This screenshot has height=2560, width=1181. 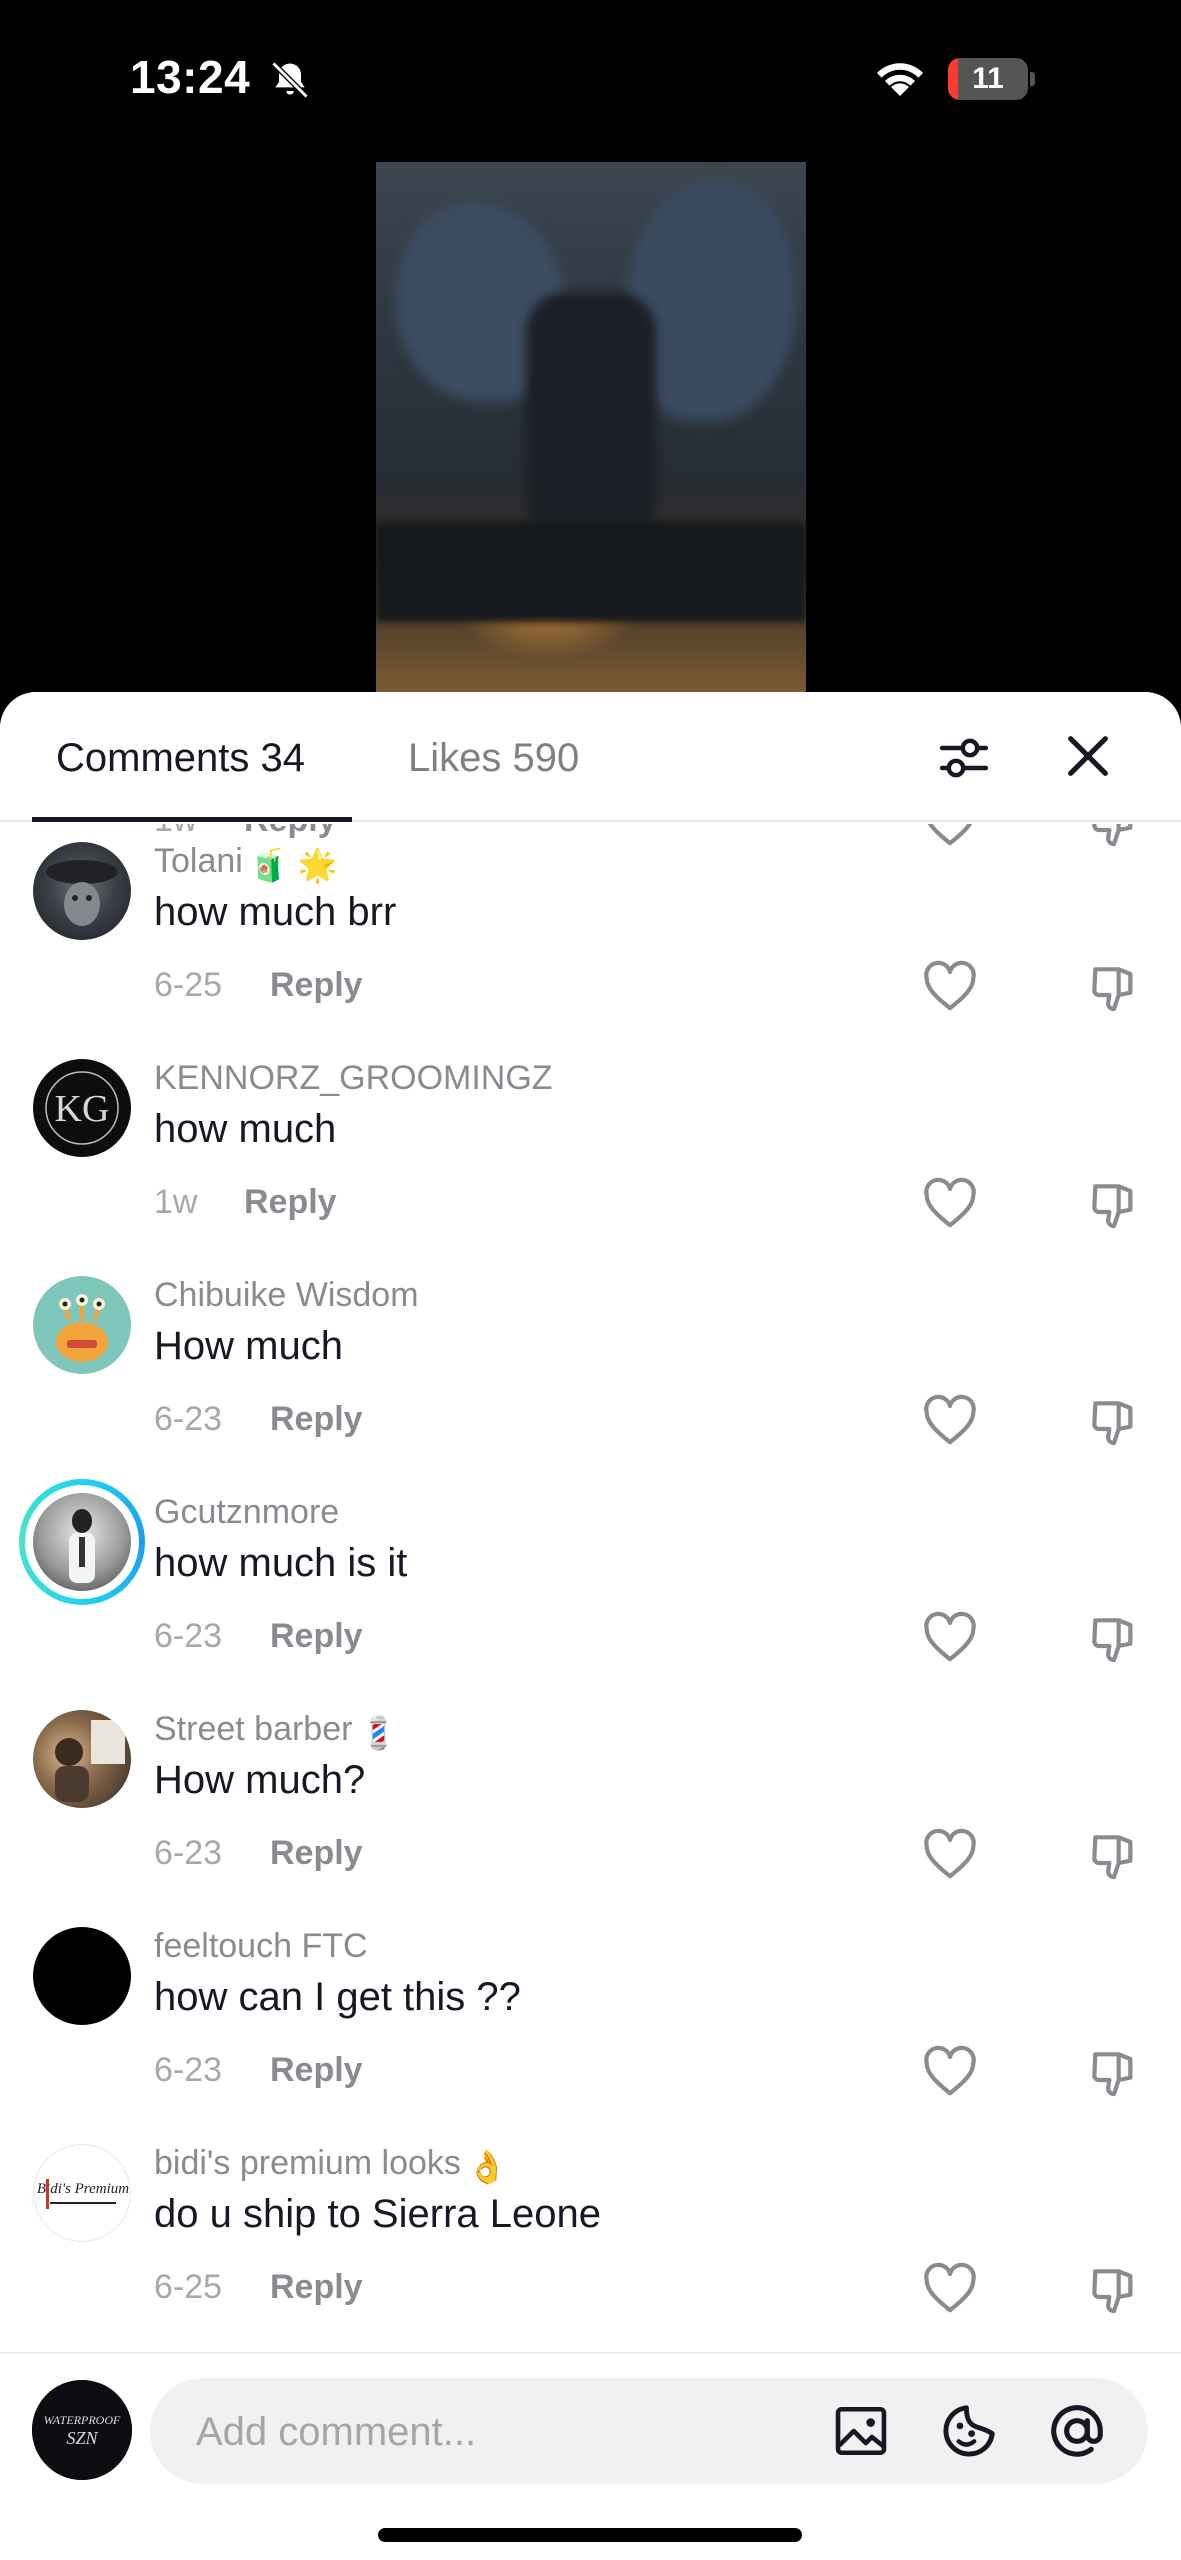 I want to click on my-avatar: WATERPROOF SZN, so click(x=82, y=2430).